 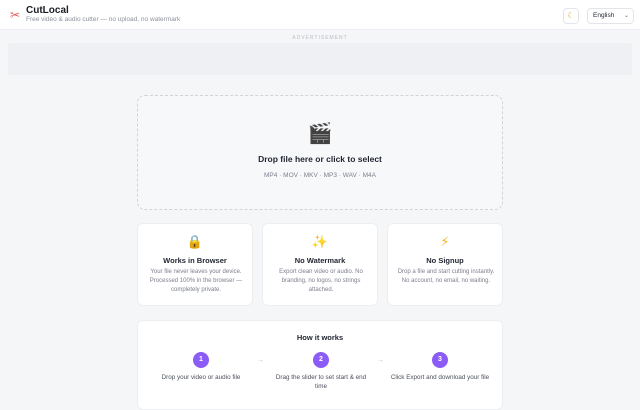 I want to click on moon-icon: ☾, so click(x=571, y=15).